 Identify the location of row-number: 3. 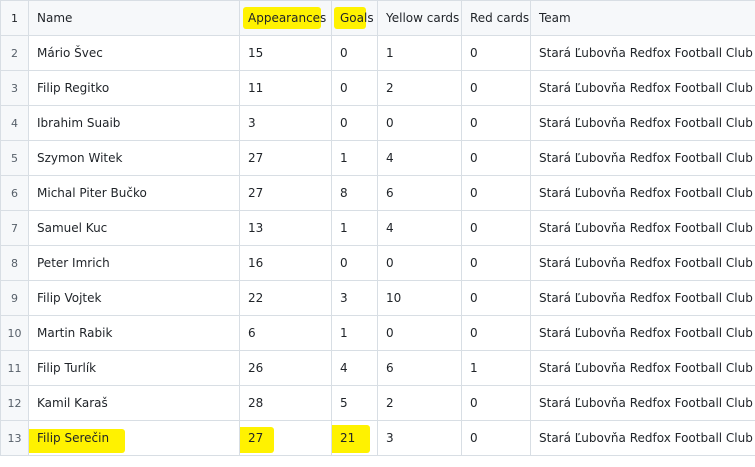
(14, 88).